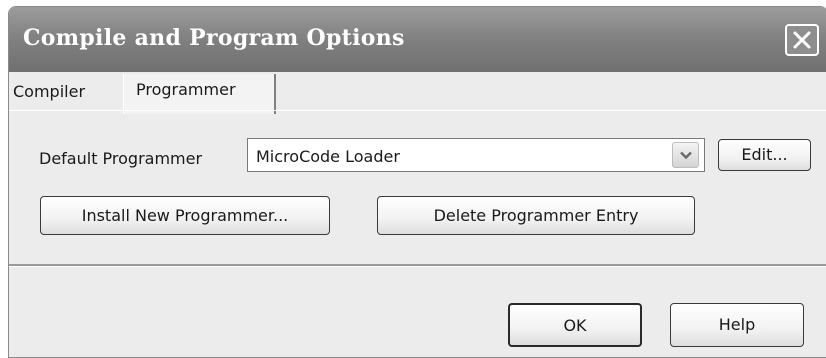  Describe the element at coordinates (476, 155) in the screenshot. I see `default-programmer-select: MicroCode Loader` at that location.